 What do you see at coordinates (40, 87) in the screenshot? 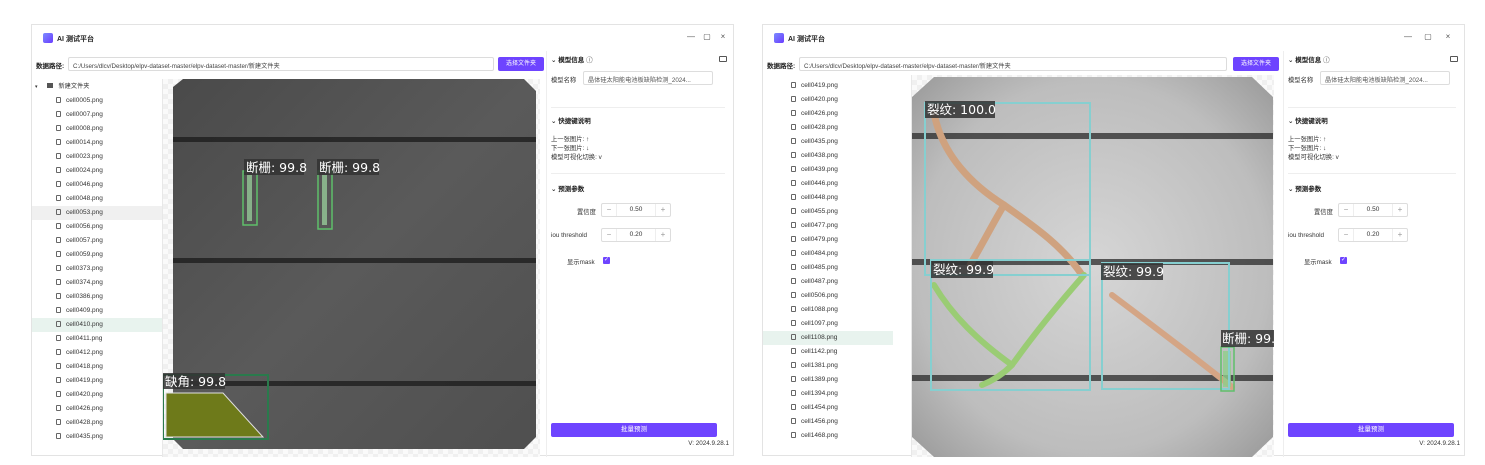
I see `chevron-down-icon: ▾` at bounding box center [40, 87].